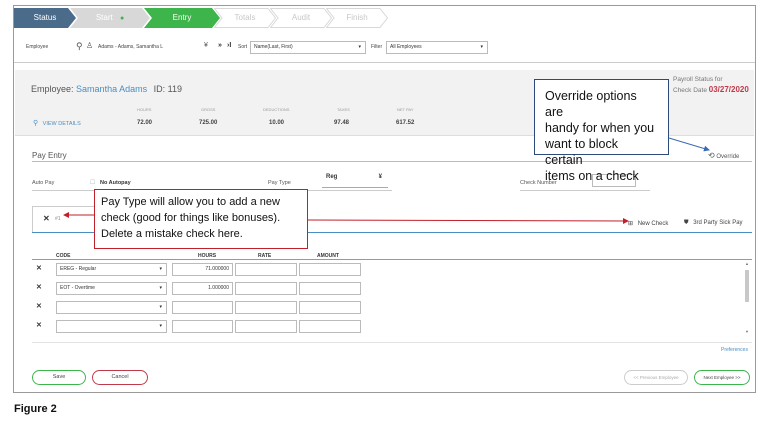 The width and height of the screenshot is (767, 441). I want to click on override-callout-line: handy for when you, so click(600, 128).